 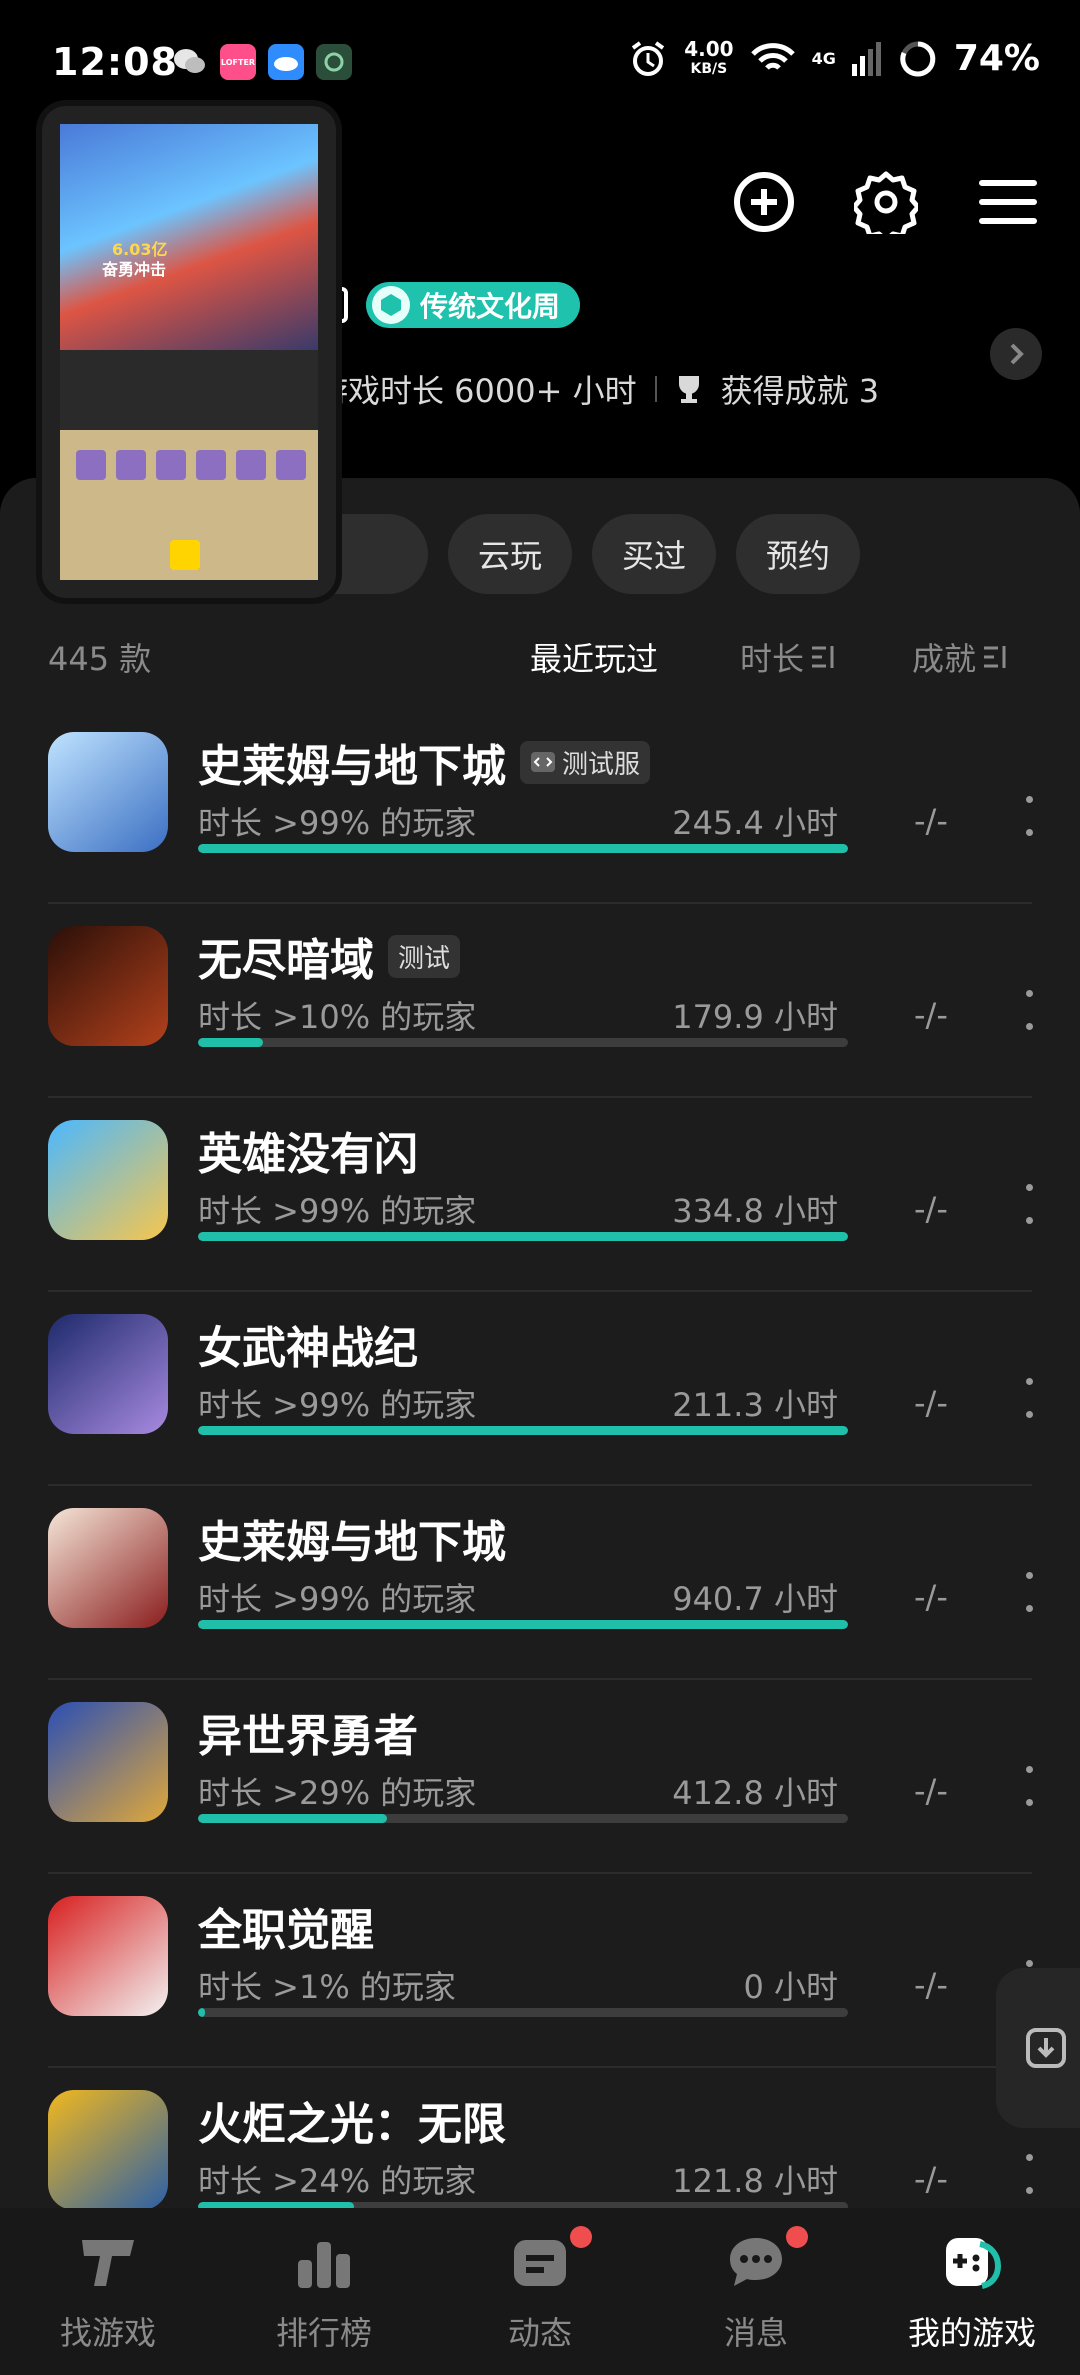 I want to click on nav-feed: 动态, so click(x=540, y=2291).